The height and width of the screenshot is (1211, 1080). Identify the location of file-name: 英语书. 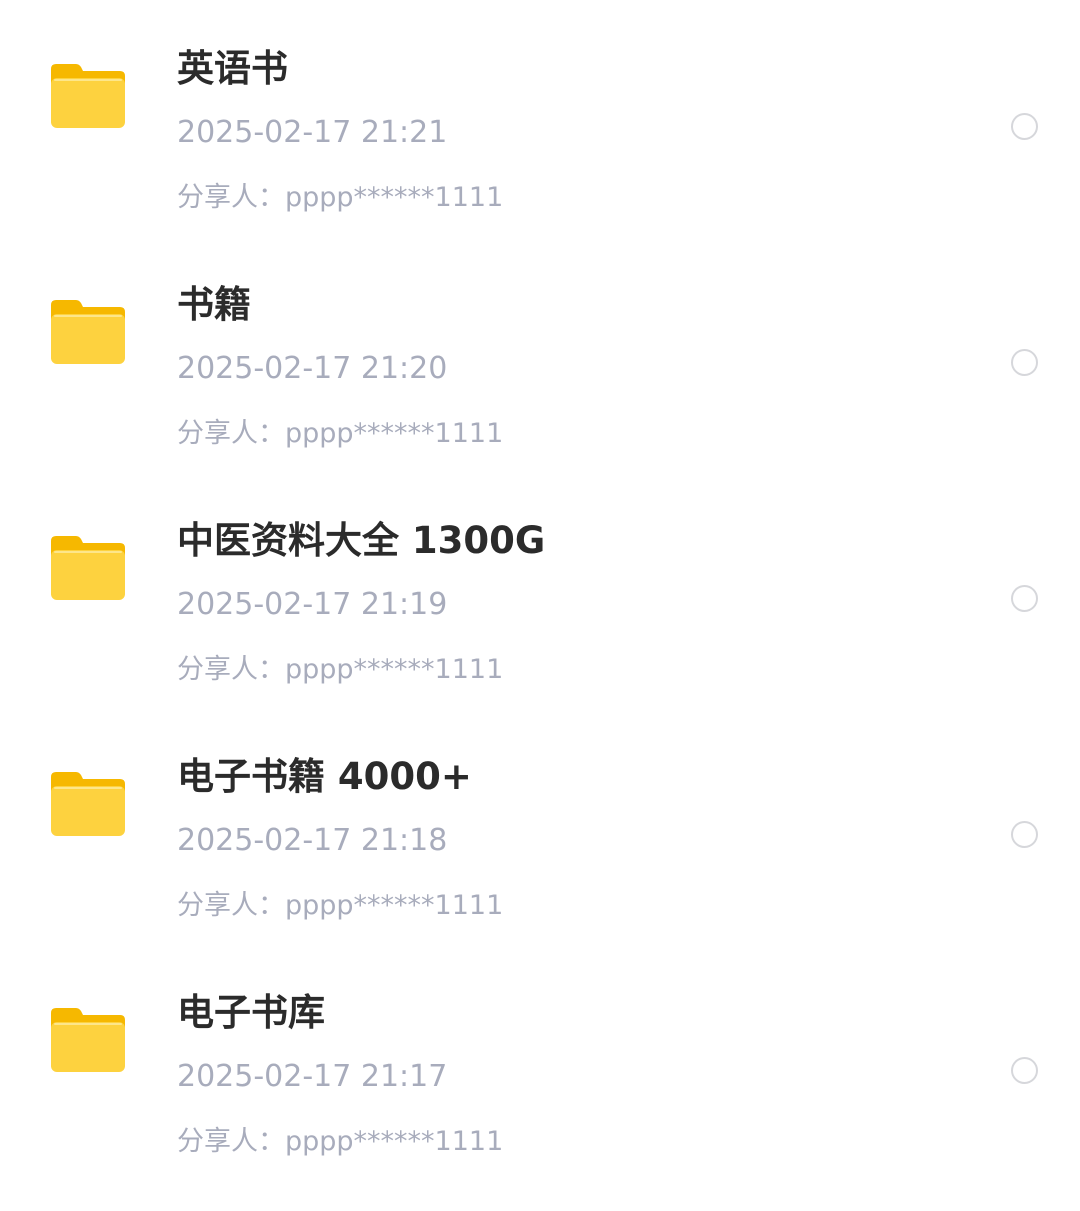
(232, 68).